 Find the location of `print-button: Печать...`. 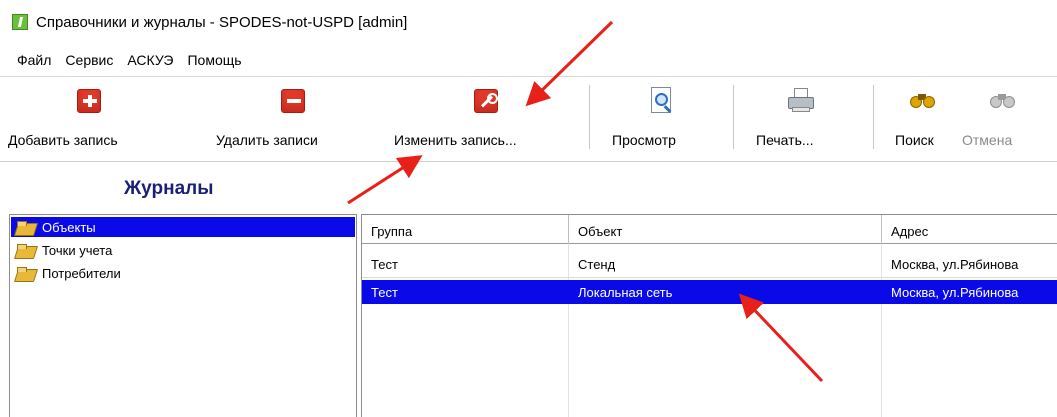

print-button: Печать... is located at coordinates (801, 119).